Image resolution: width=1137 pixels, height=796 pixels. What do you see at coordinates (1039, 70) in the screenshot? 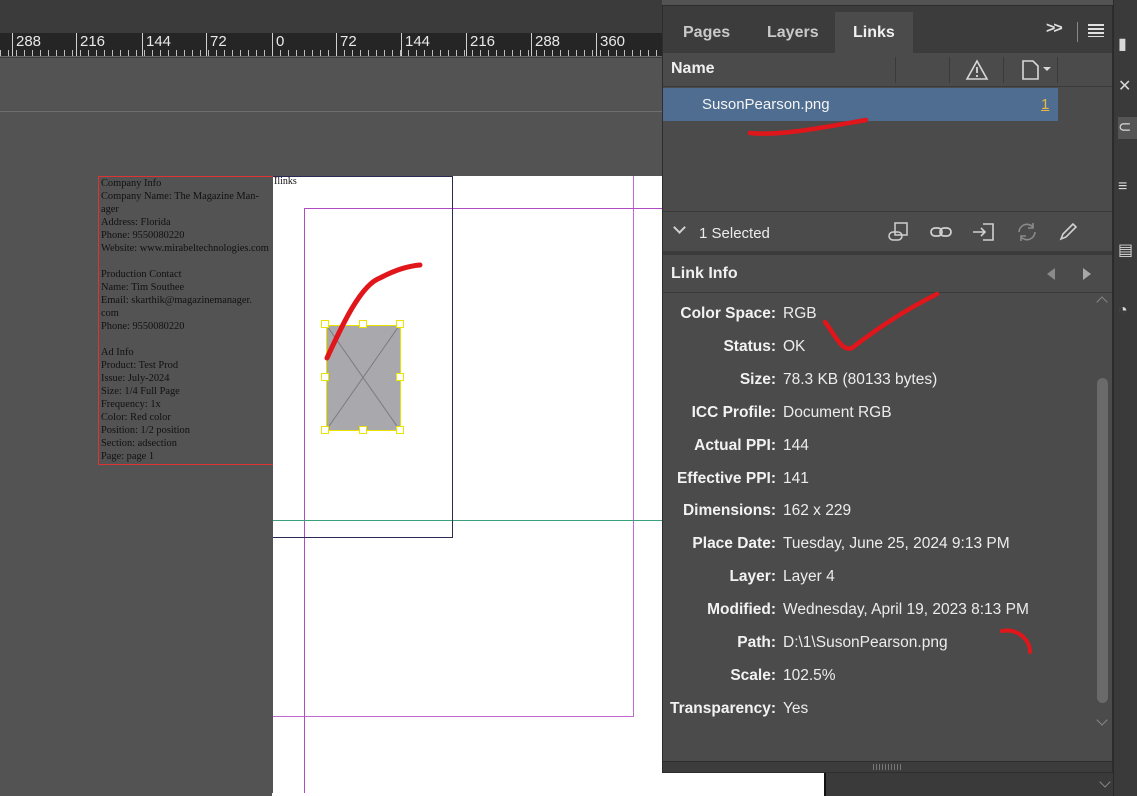
I see `page-icon` at bounding box center [1039, 70].